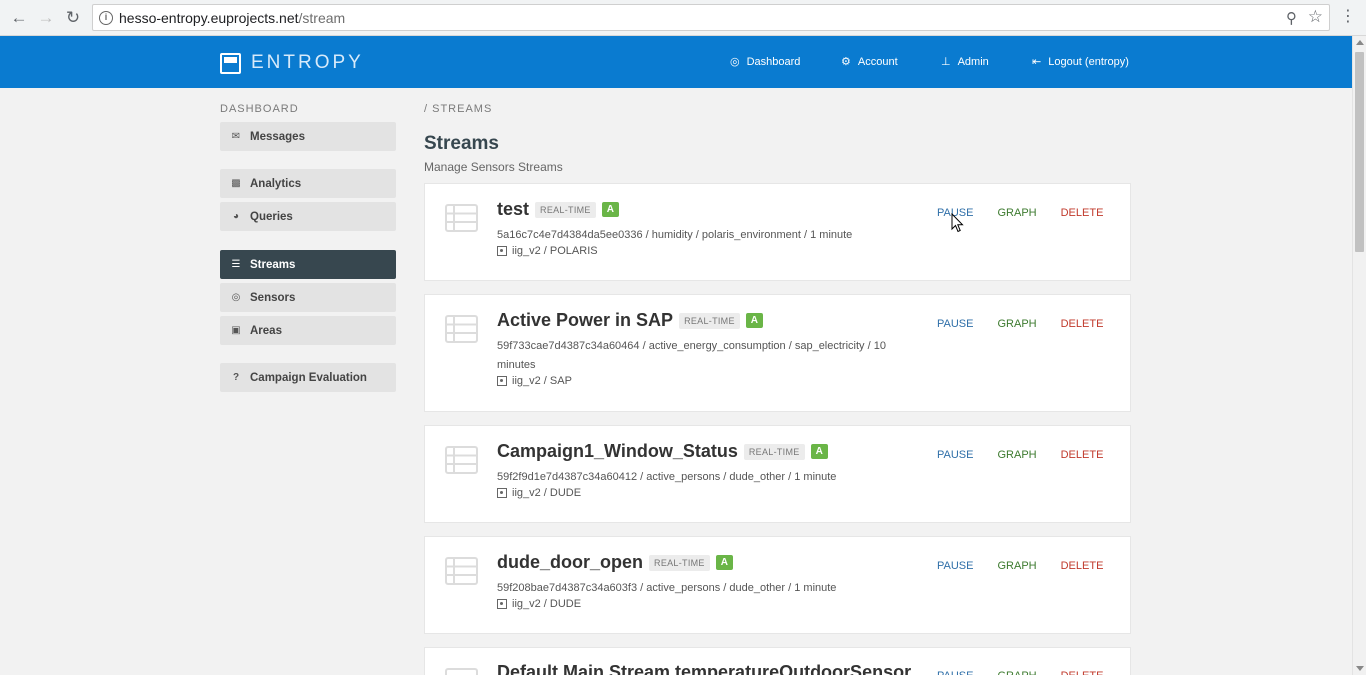 This screenshot has height=675, width=1366. I want to click on scroll-thumb, so click(1359, 152).